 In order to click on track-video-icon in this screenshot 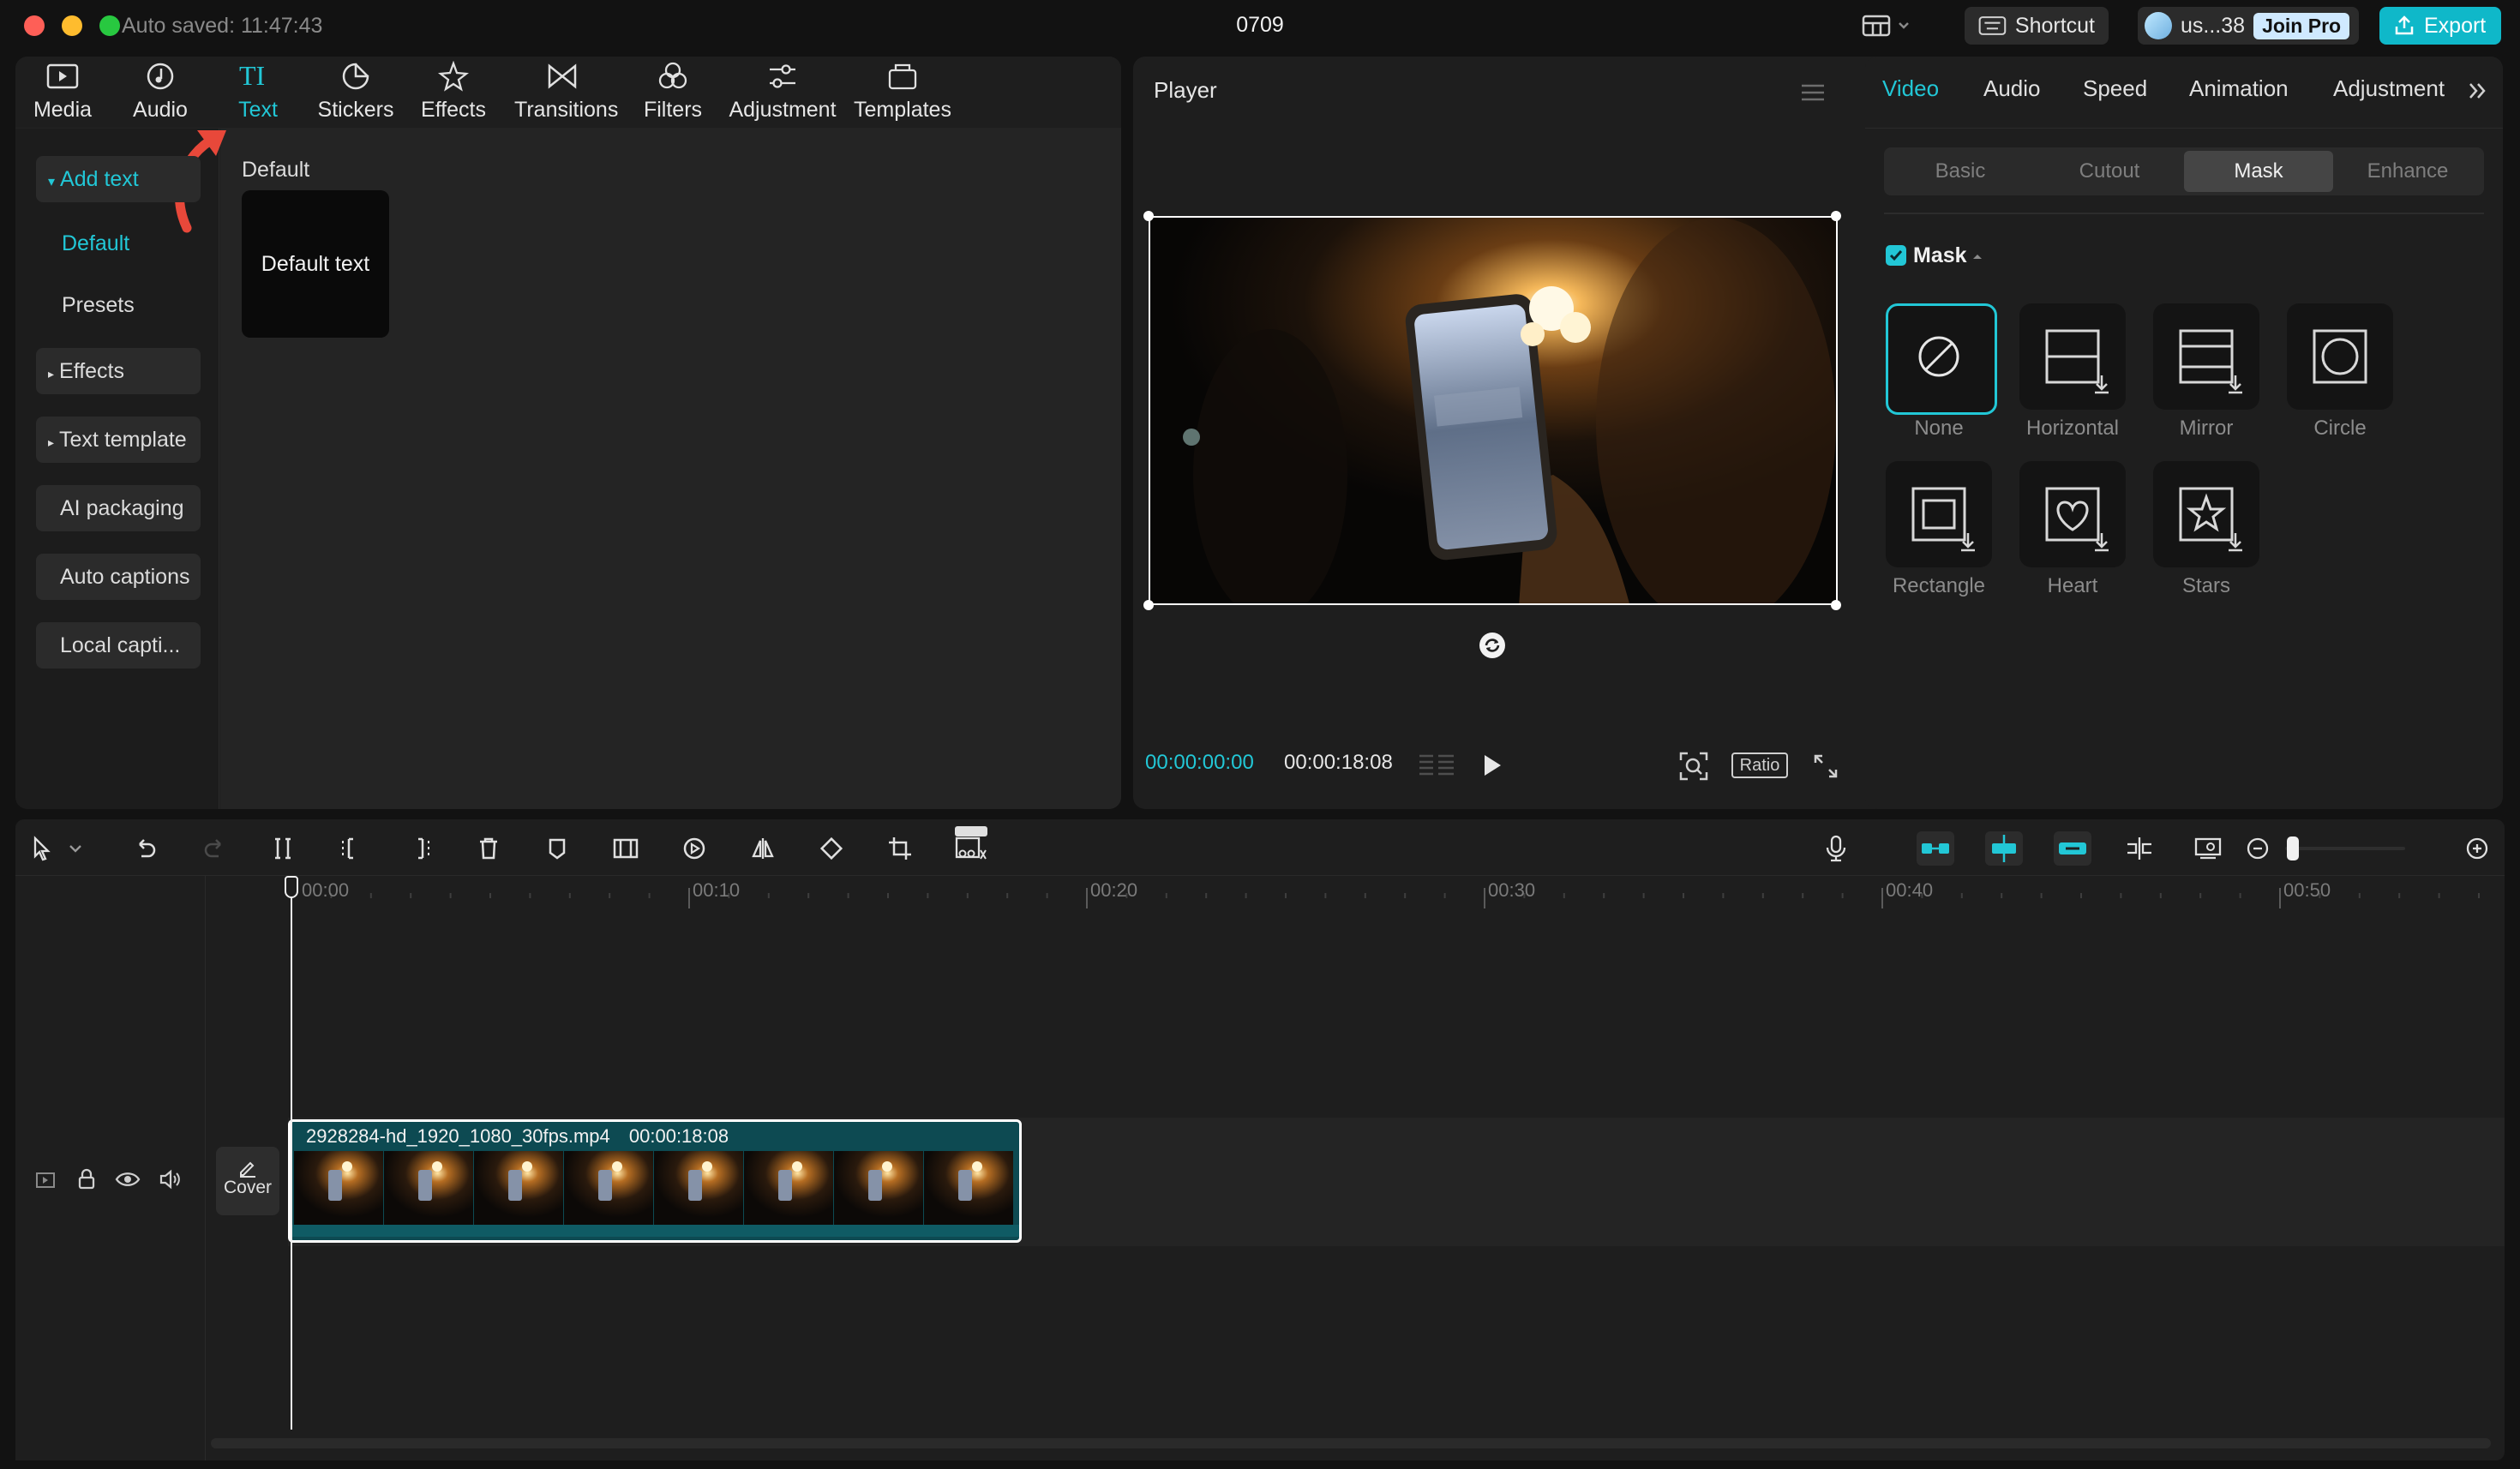, I will do `click(45, 1180)`.